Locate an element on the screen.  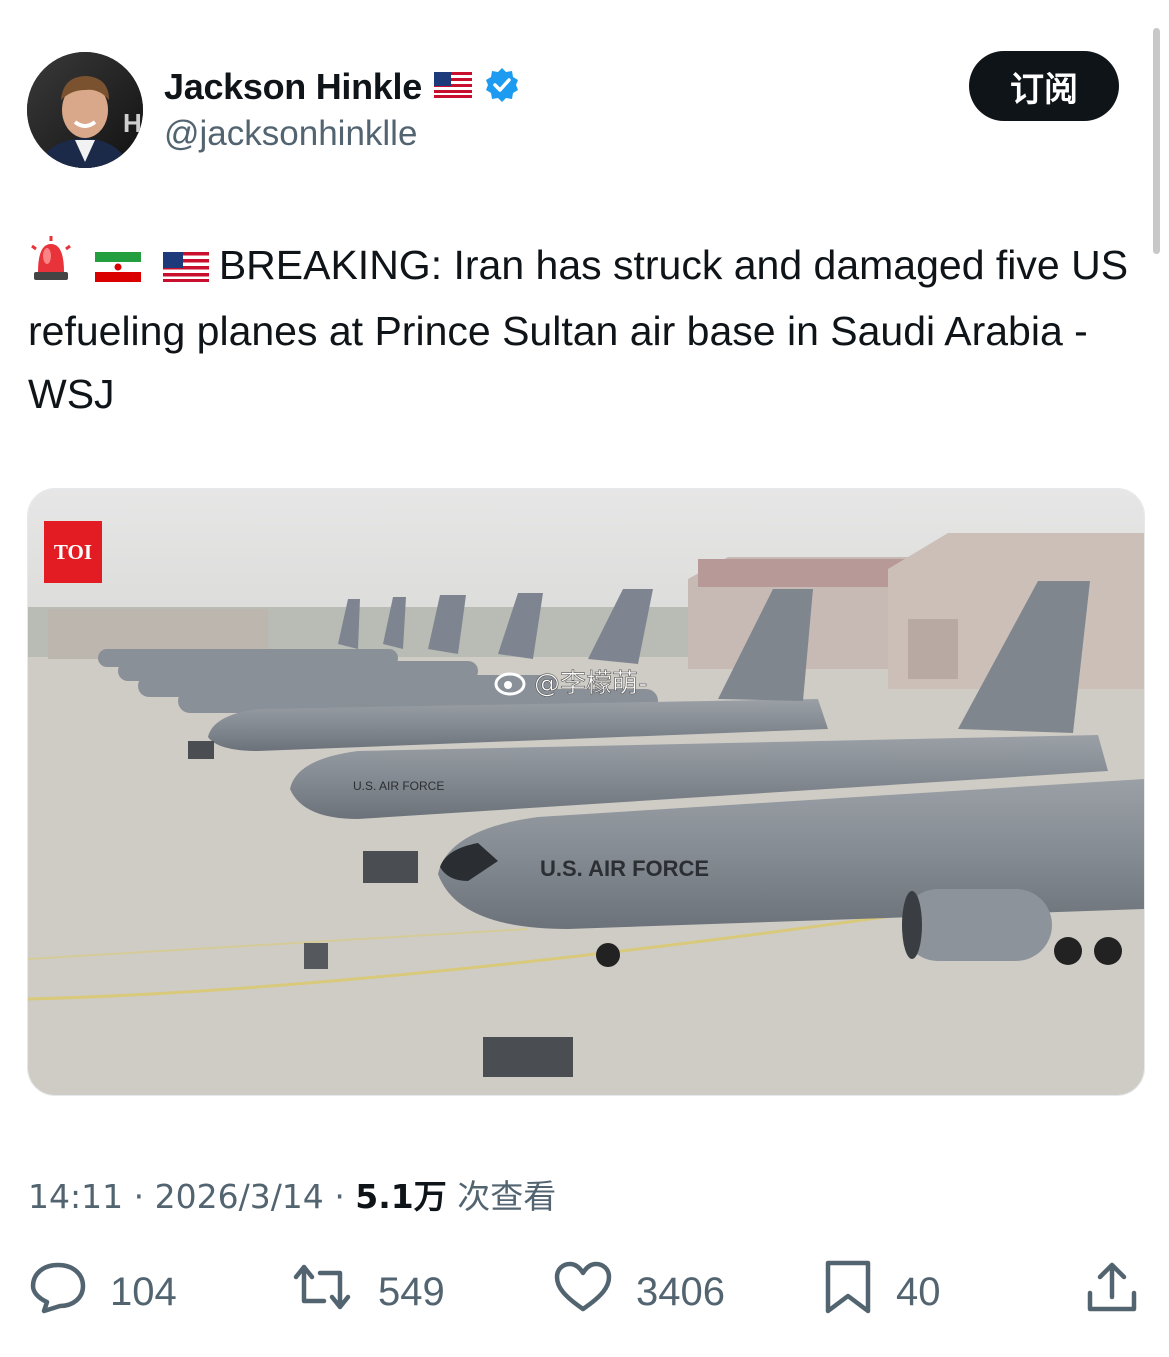
bookmark-button: 40 is located at coordinates (881, 1291).